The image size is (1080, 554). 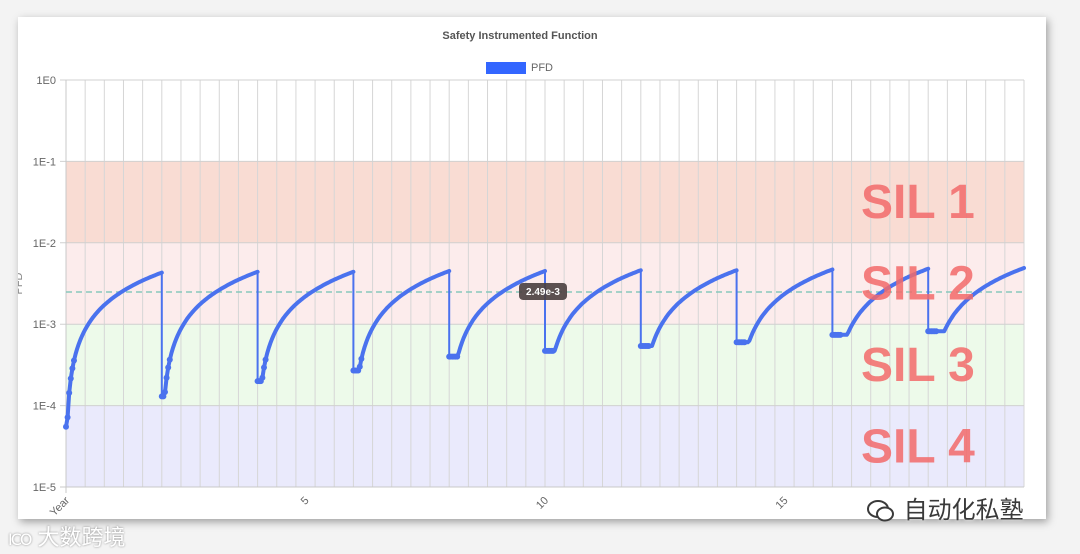 What do you see at coordinates (918, 365) in the screenshot?
I see `band-label-sil-3: SIL 3` at bounding box center [918, 365].